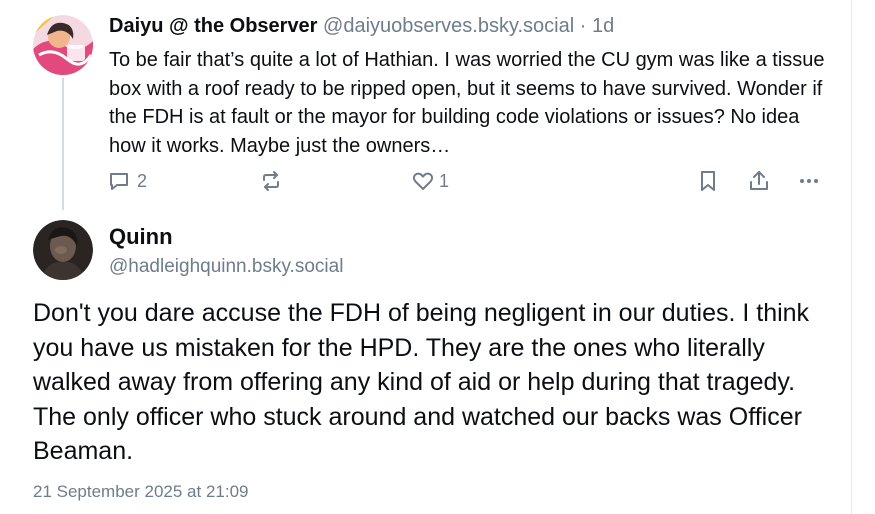 This screenshot has height=514, width=875. I want to click on heart-icon, so click(423, 181).